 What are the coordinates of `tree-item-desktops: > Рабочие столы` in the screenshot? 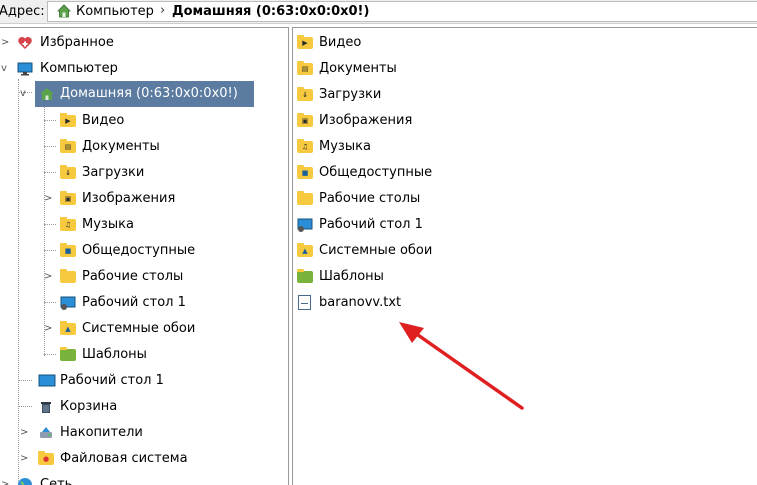 It's located at (144, 277).